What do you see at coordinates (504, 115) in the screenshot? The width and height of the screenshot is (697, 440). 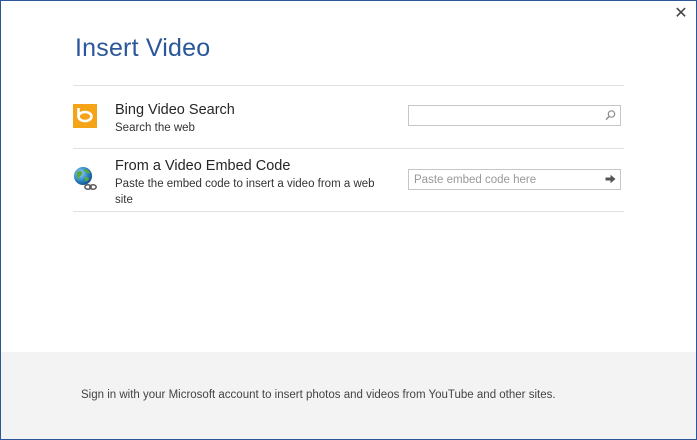 I see `bing-search-input` at bounding box center [504, 115].